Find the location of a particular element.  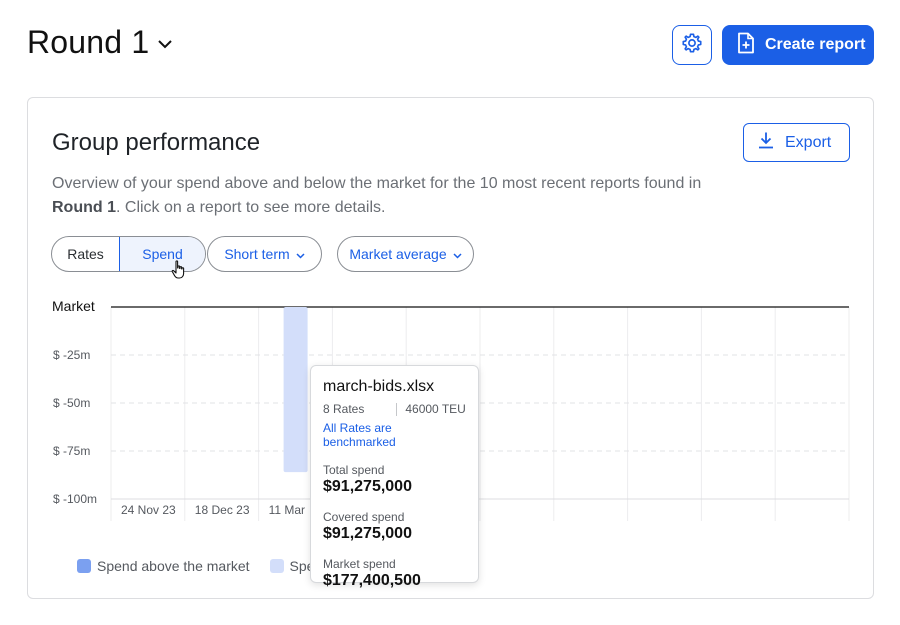

download-icon is located at coordinates (766, 142).